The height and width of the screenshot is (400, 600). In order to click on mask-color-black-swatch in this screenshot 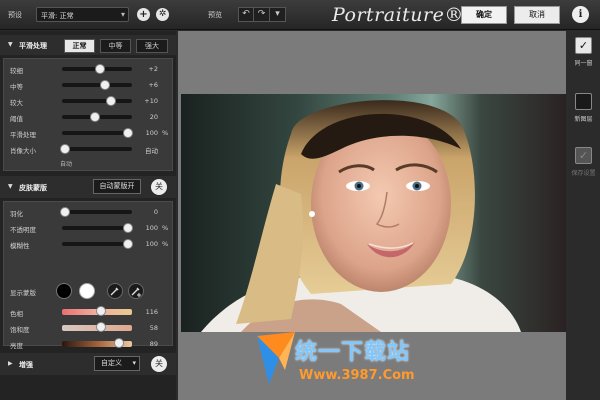, I will do `click(64, 291)`.